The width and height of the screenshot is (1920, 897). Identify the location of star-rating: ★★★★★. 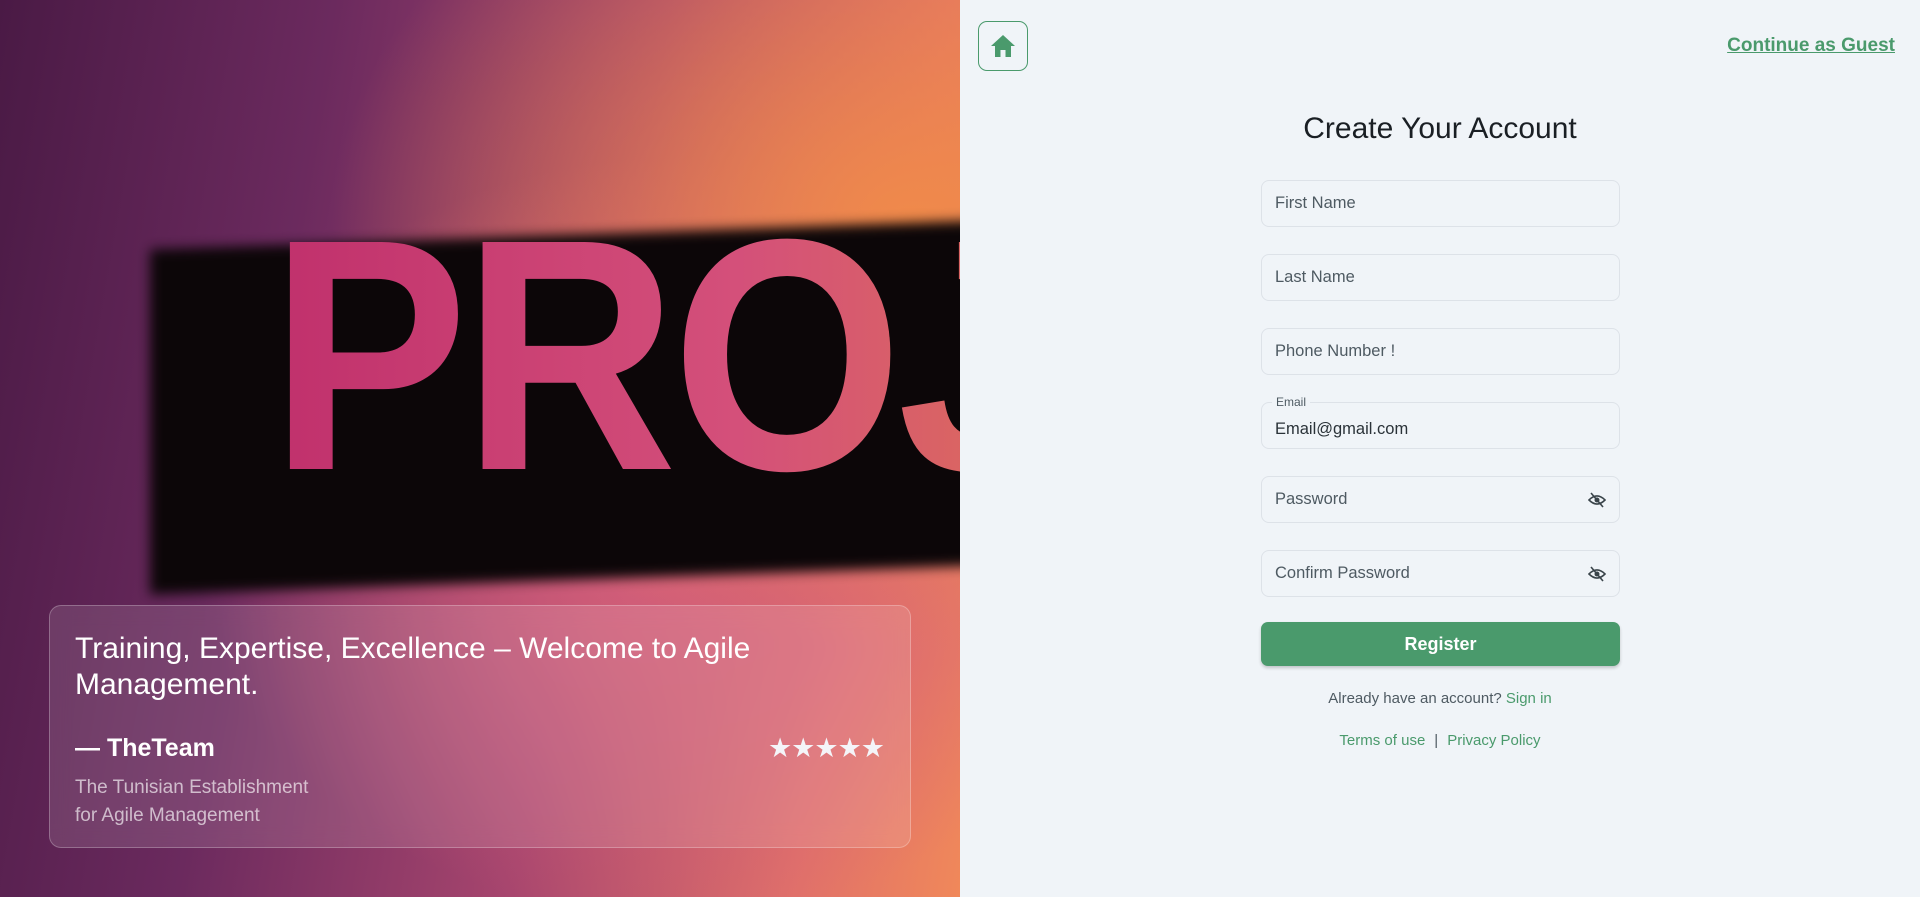
(826, 748).